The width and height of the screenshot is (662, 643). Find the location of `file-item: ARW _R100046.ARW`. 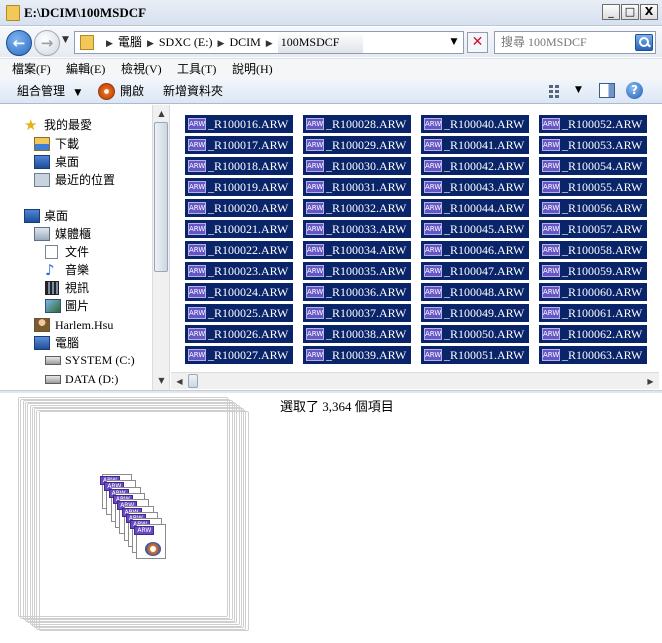

file-item: ARW _R100046.ARW is located at coordinates (475, 250).